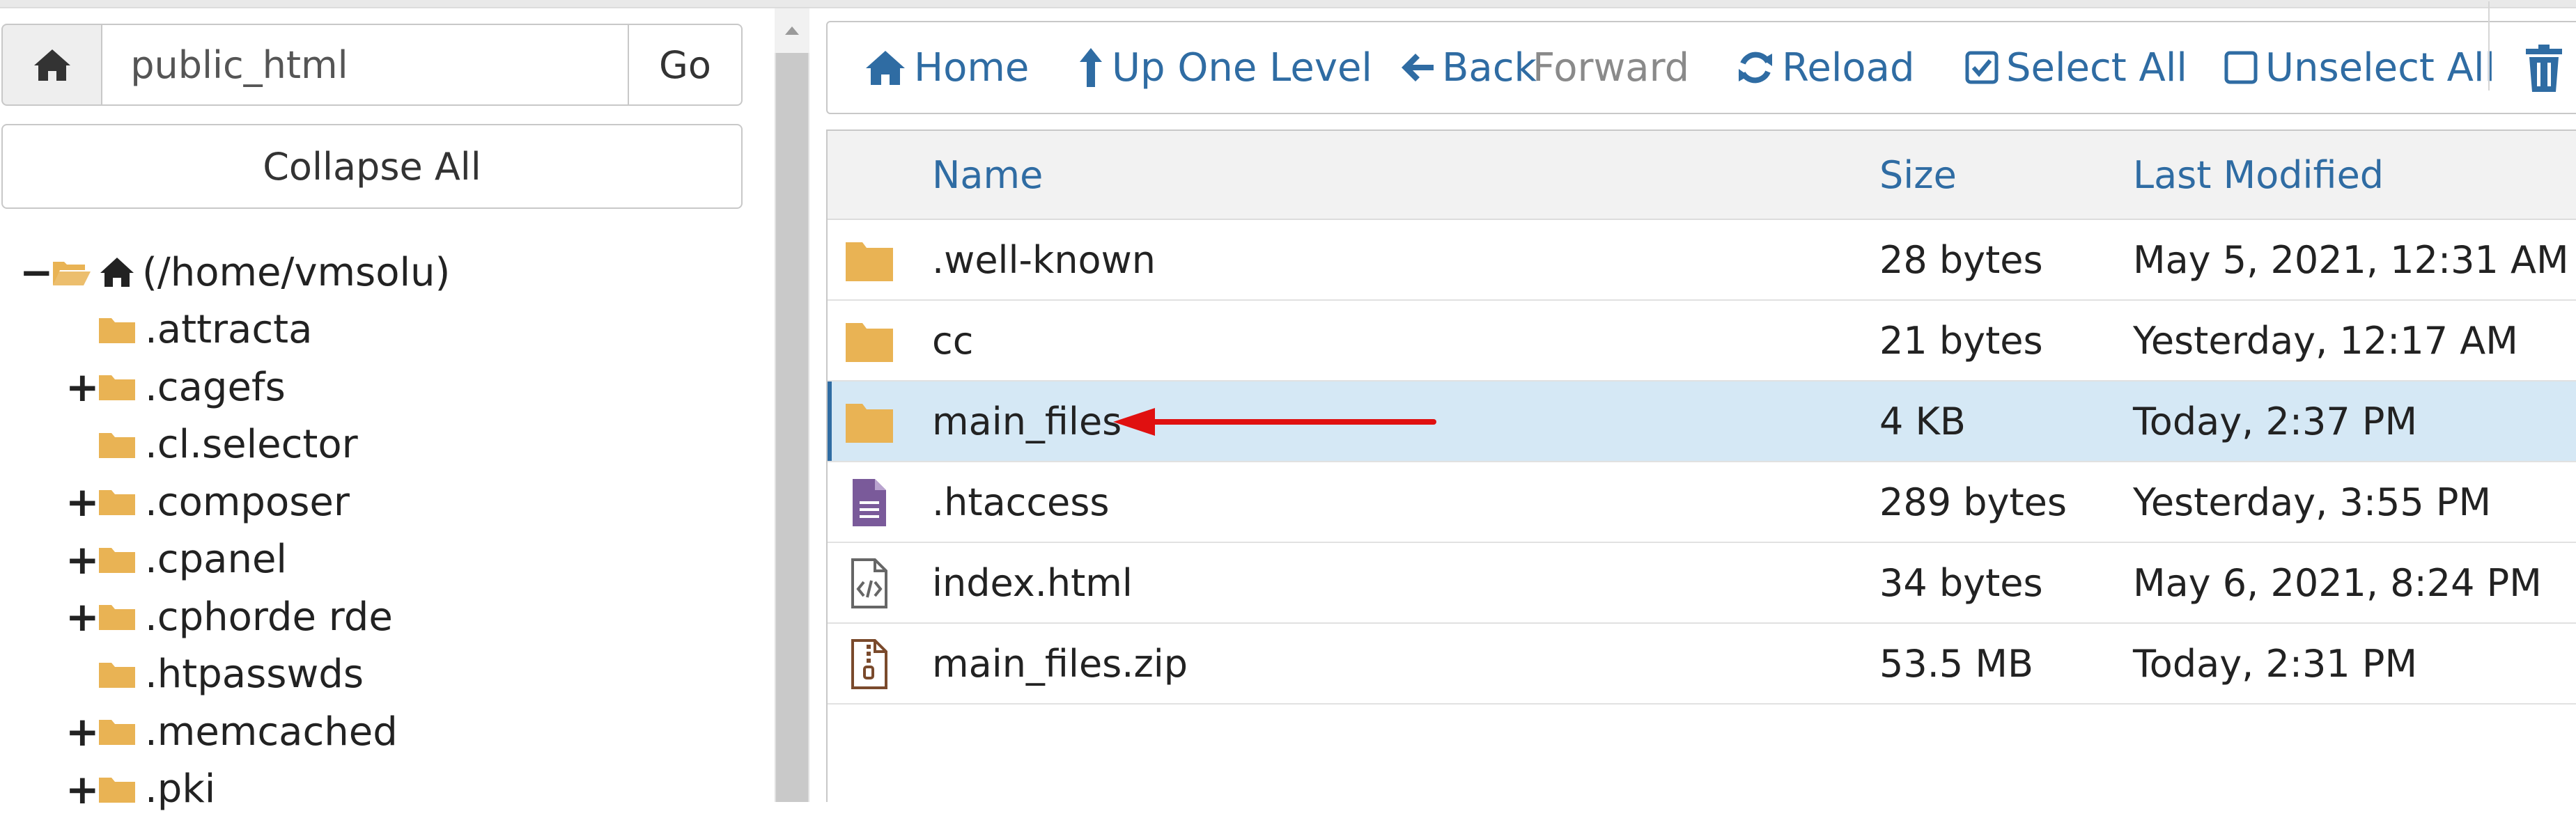 The image size is (2576, 818). I want to click on tree-item: .htpasswds, so click(383, 675).